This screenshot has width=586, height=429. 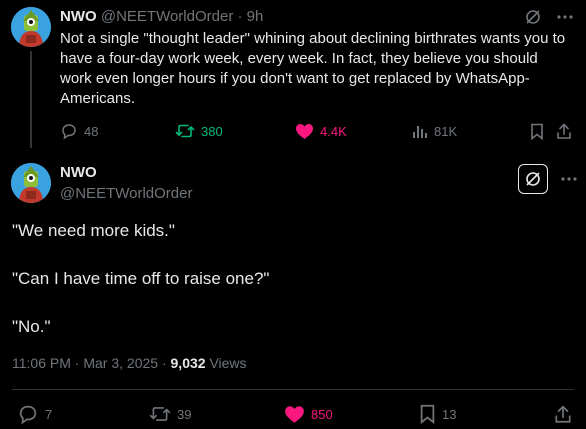 What do you see at coordinates (141, 278) in the screenshot?
I see `tweet-text-line: "Can I have time off to raise one?"` at bounding box center [141, 278].